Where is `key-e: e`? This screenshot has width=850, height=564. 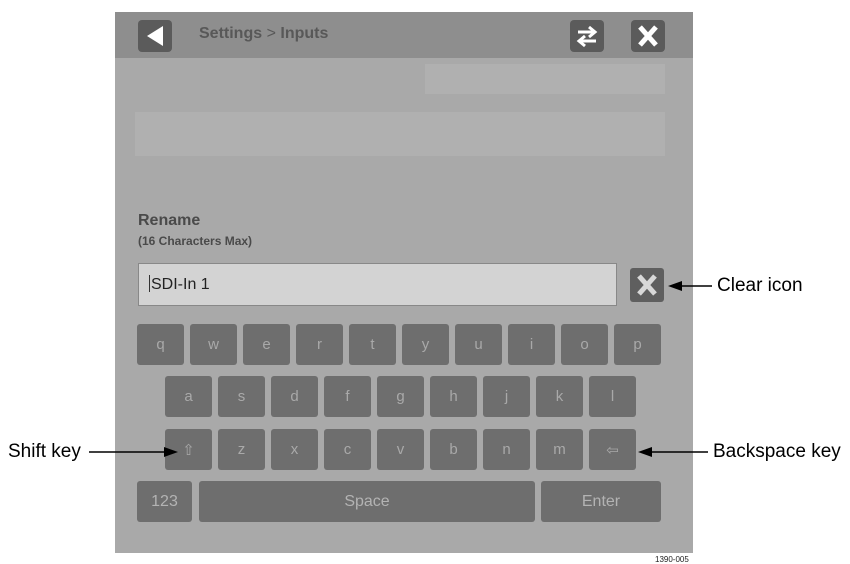
key-e: e is located at coordinates (266, 344).